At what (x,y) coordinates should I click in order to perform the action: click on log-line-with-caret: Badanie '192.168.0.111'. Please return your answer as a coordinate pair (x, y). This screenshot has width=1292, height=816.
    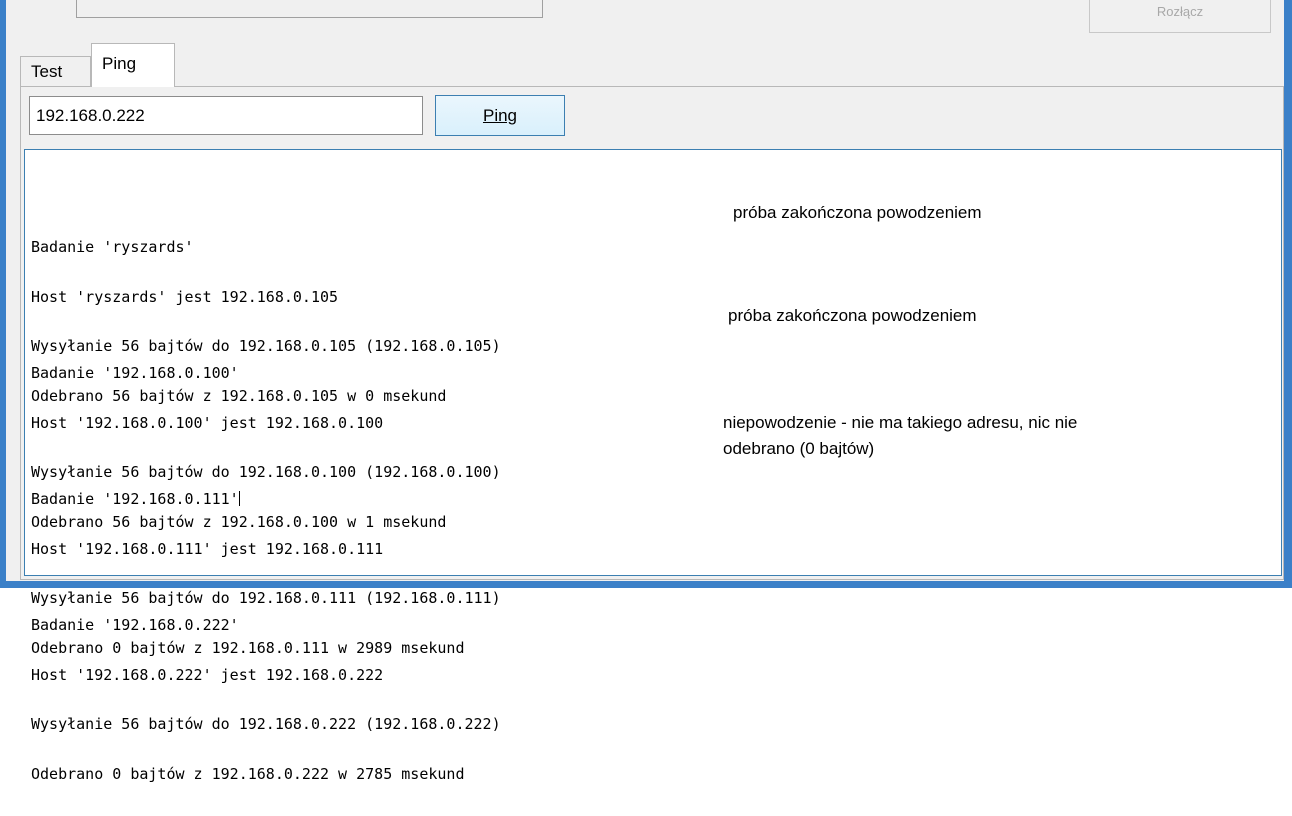
    Looking at the image, I should click on (266, 499).